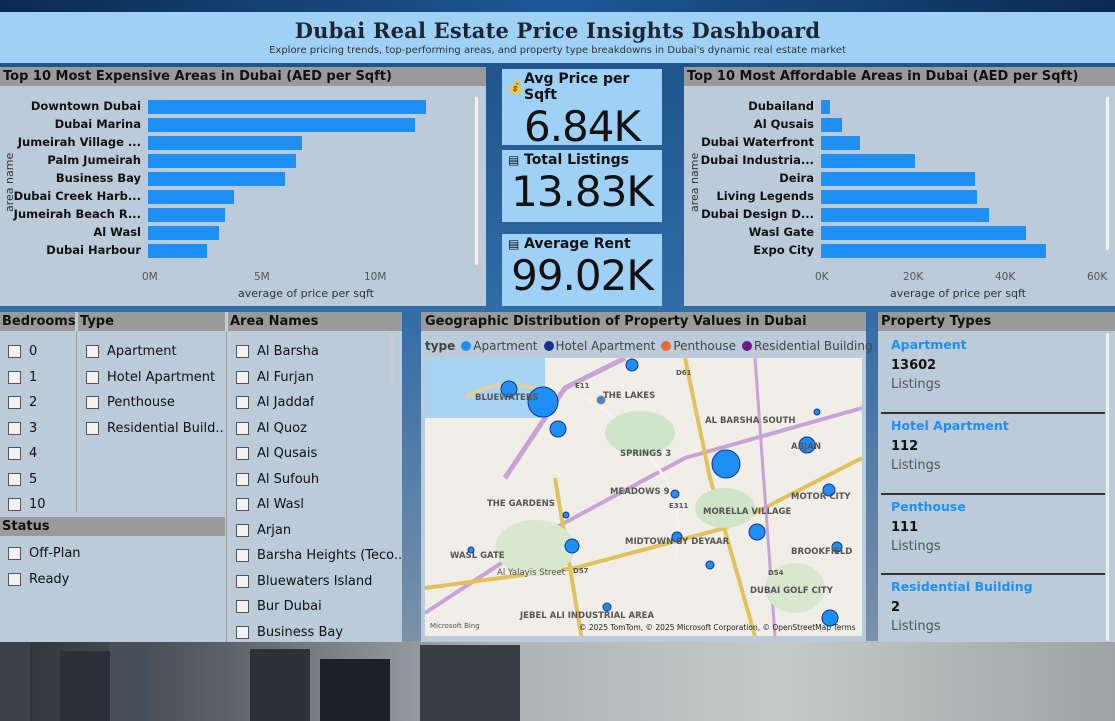 The height and width of the screenshot is (721, 1115). Describe the element at coordinates (37, 429) in the screenshot. I see `bed-option: 3` at that location.